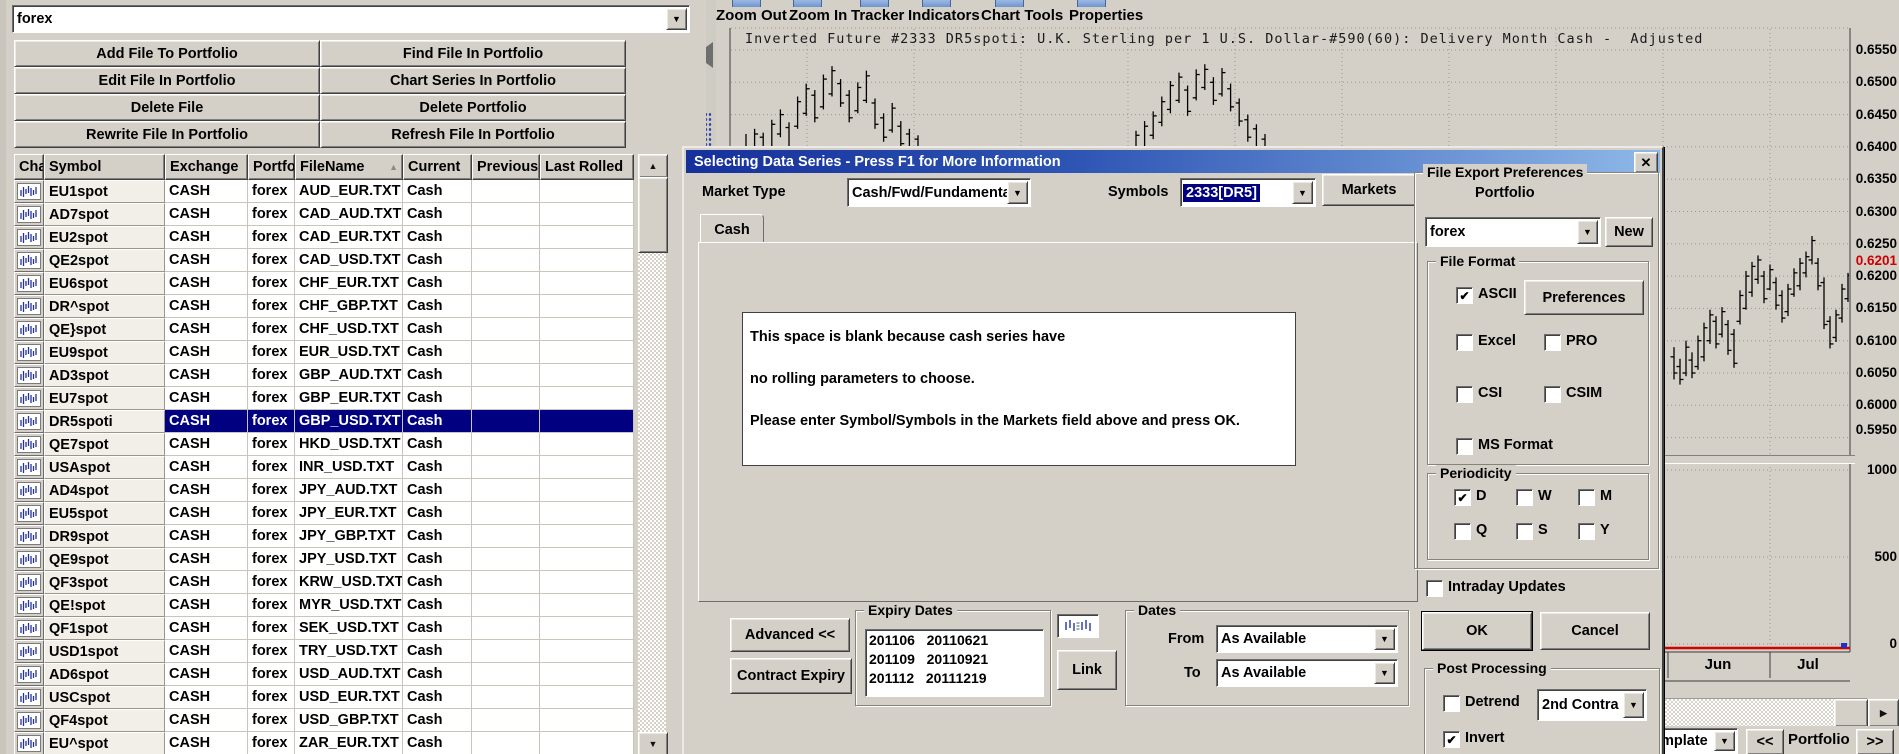 The width and height of the screenshot is (1899, 754). Describe the element at coordinates (1369, 190) in the screenshot. I see `markets-button: Markets` at that location.